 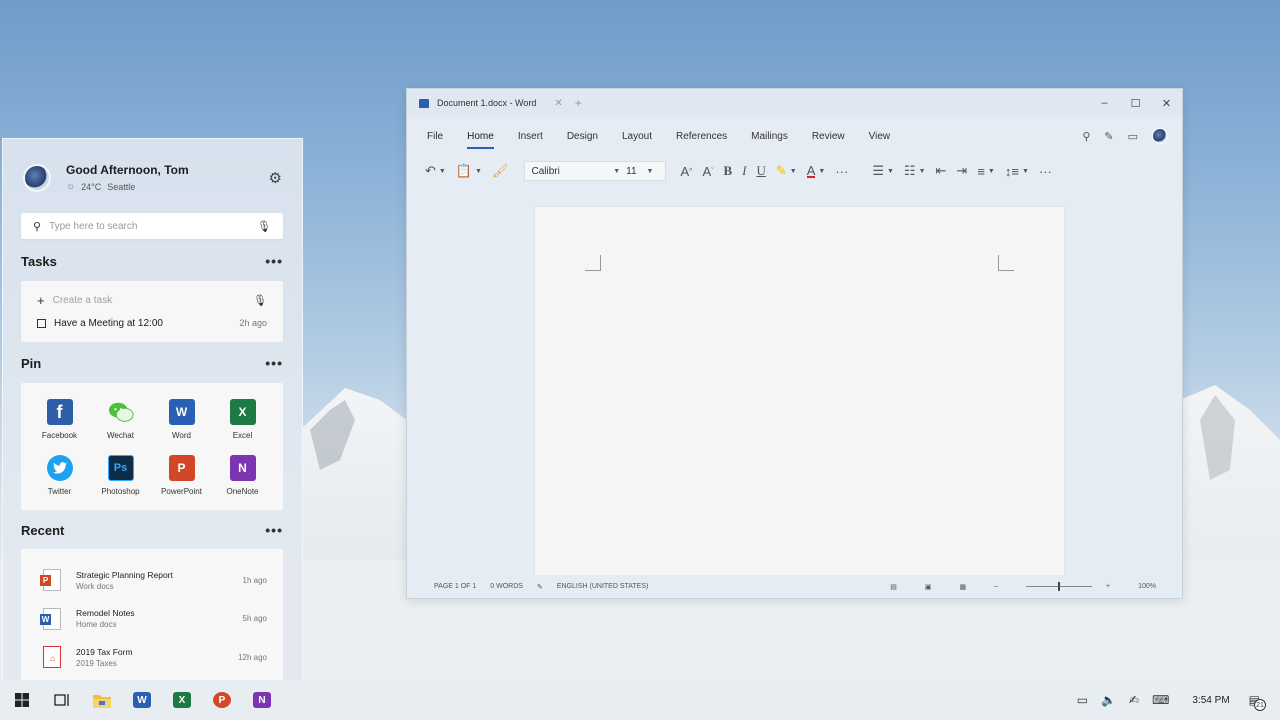 I want to click on decrease-indent-icon: ⇤, so click(x=941, y=171).